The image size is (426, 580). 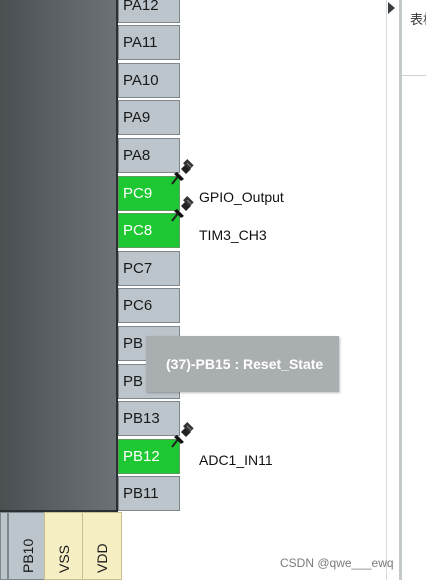 What do you see at coordinates (149, 117) in the screenshot?
I see `pin-pa9: PA9` at bounding box center [149, 117].